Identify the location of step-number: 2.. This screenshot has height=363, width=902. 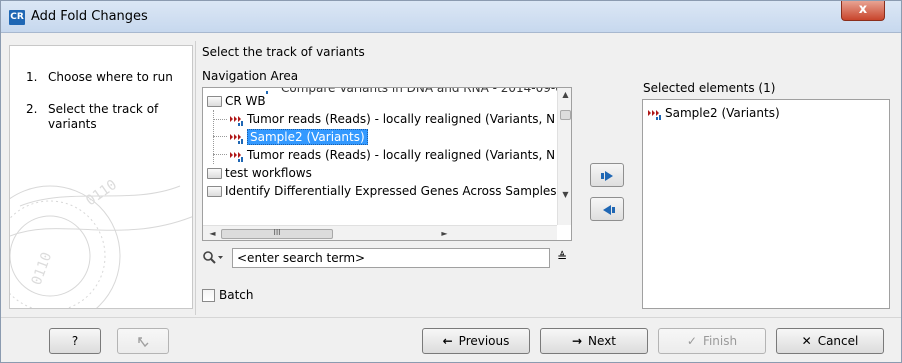
(32, 109).